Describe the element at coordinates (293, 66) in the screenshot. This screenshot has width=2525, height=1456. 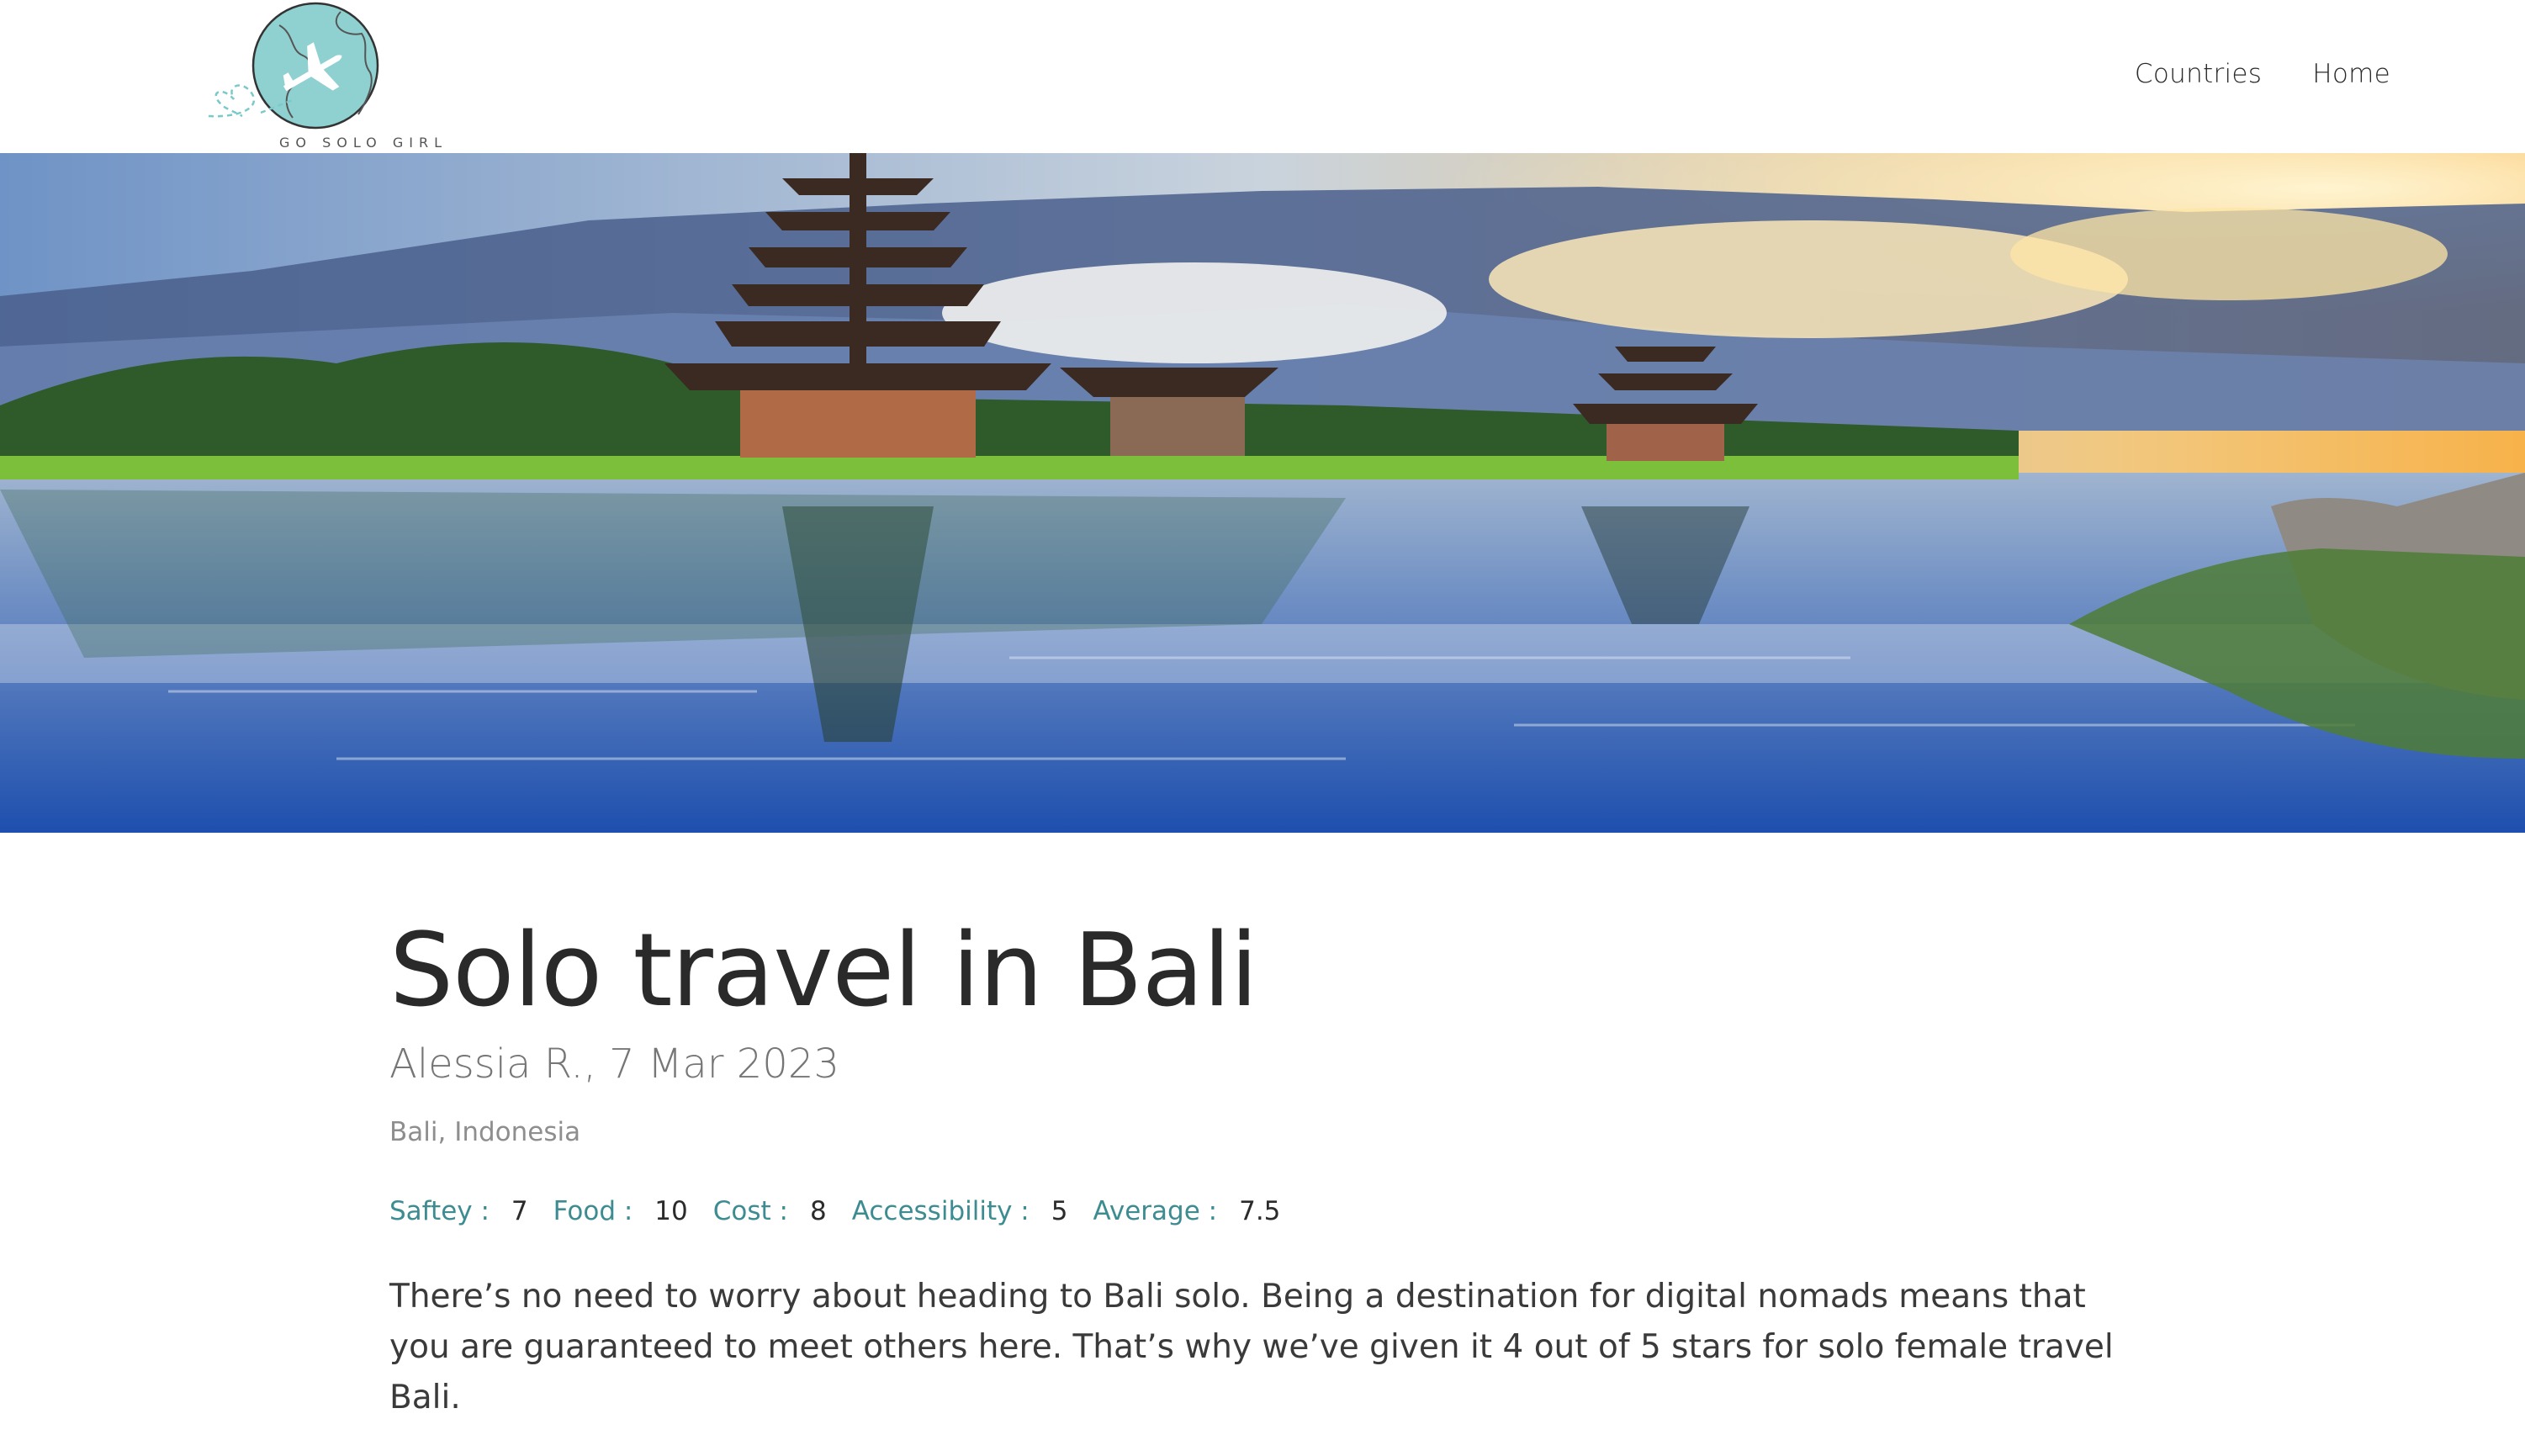
I see `globe-plane-icon` at that location.